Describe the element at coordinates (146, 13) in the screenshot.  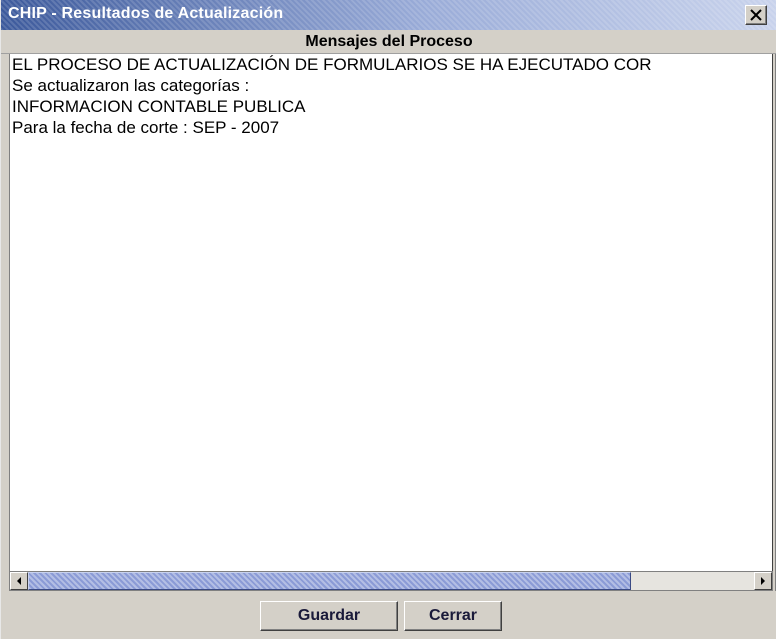
I see `window-title: CHIP - Resultados de Actualización` at that location.